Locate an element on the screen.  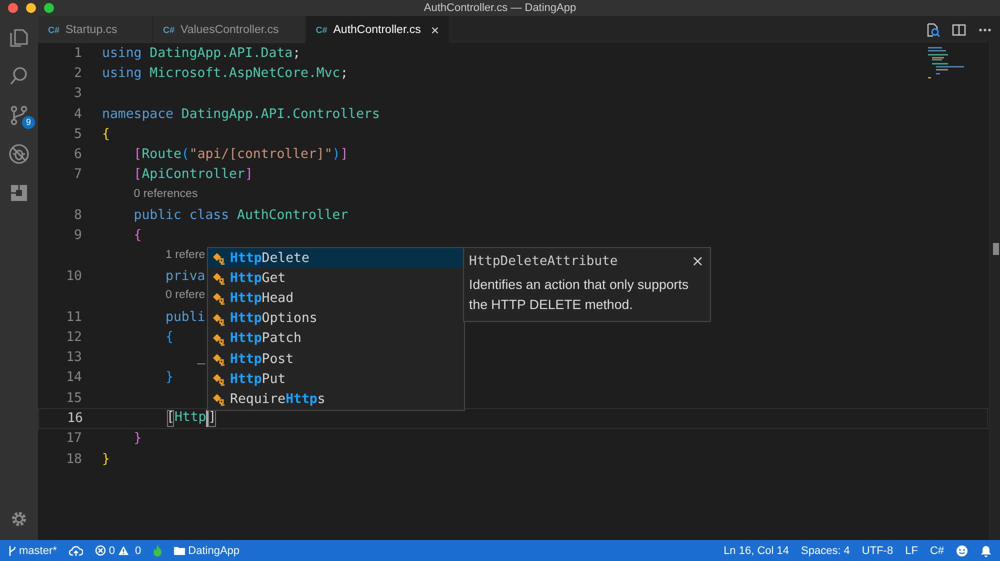
line-number: 18 is located at coordinates (74, 459).